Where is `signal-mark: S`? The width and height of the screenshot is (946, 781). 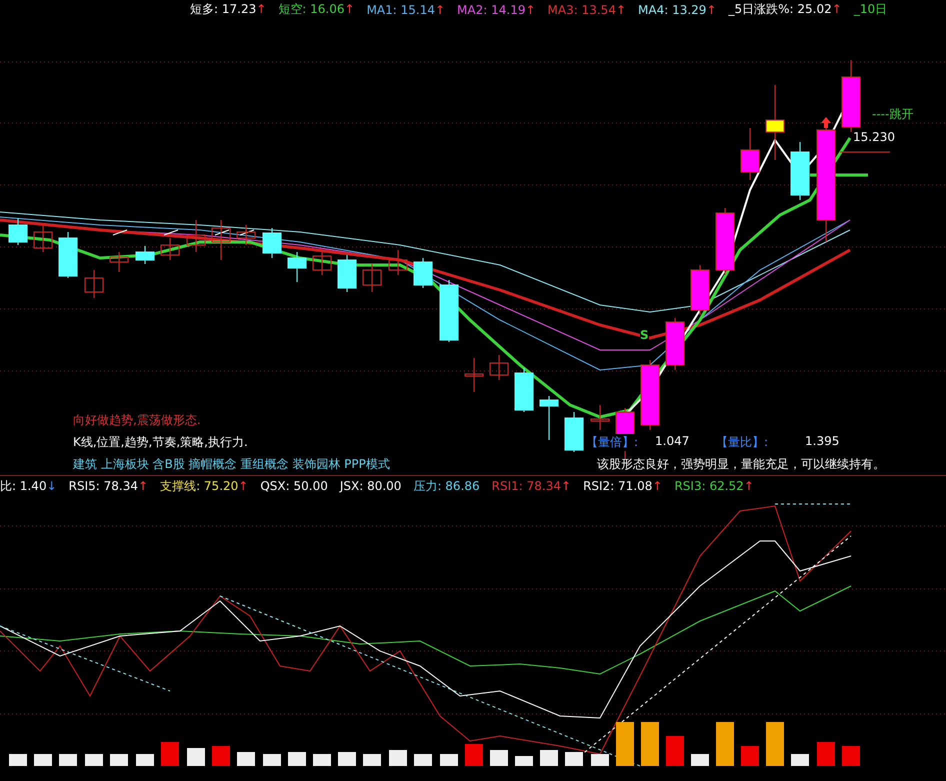
signal-mark: S is located at coordinates (644, 335).